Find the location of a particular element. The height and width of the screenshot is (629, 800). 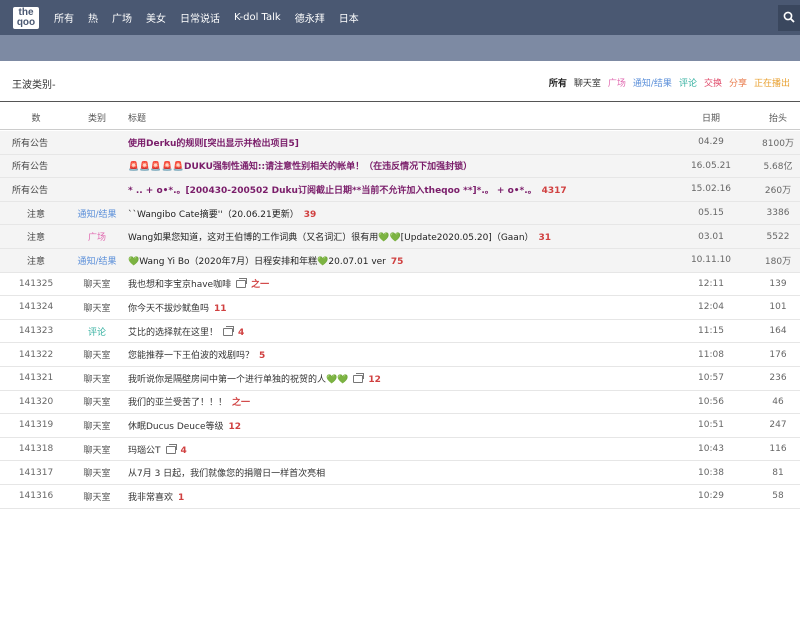

nav-item-hot: 热 is located at coordinates (93, 17).